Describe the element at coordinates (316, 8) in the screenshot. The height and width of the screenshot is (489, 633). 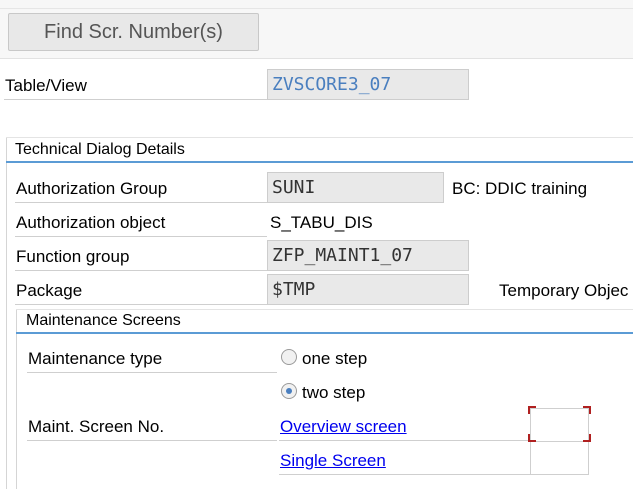
I see `toolbar-divider` at that location.